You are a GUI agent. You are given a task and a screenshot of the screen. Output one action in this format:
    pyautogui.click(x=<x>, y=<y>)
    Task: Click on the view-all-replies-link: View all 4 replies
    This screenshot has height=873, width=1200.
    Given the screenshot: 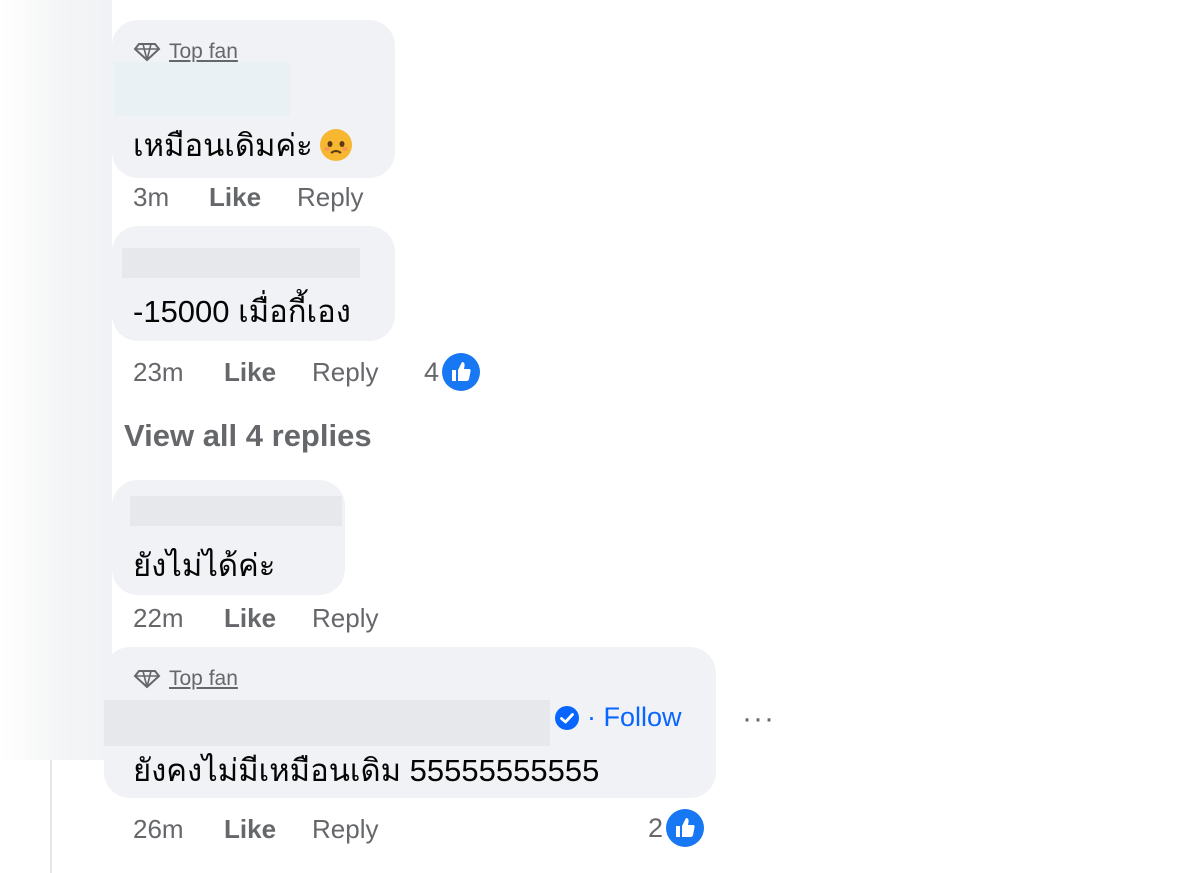 What is the action you would take?
    pyautogui.click(x=248, y=436)
    